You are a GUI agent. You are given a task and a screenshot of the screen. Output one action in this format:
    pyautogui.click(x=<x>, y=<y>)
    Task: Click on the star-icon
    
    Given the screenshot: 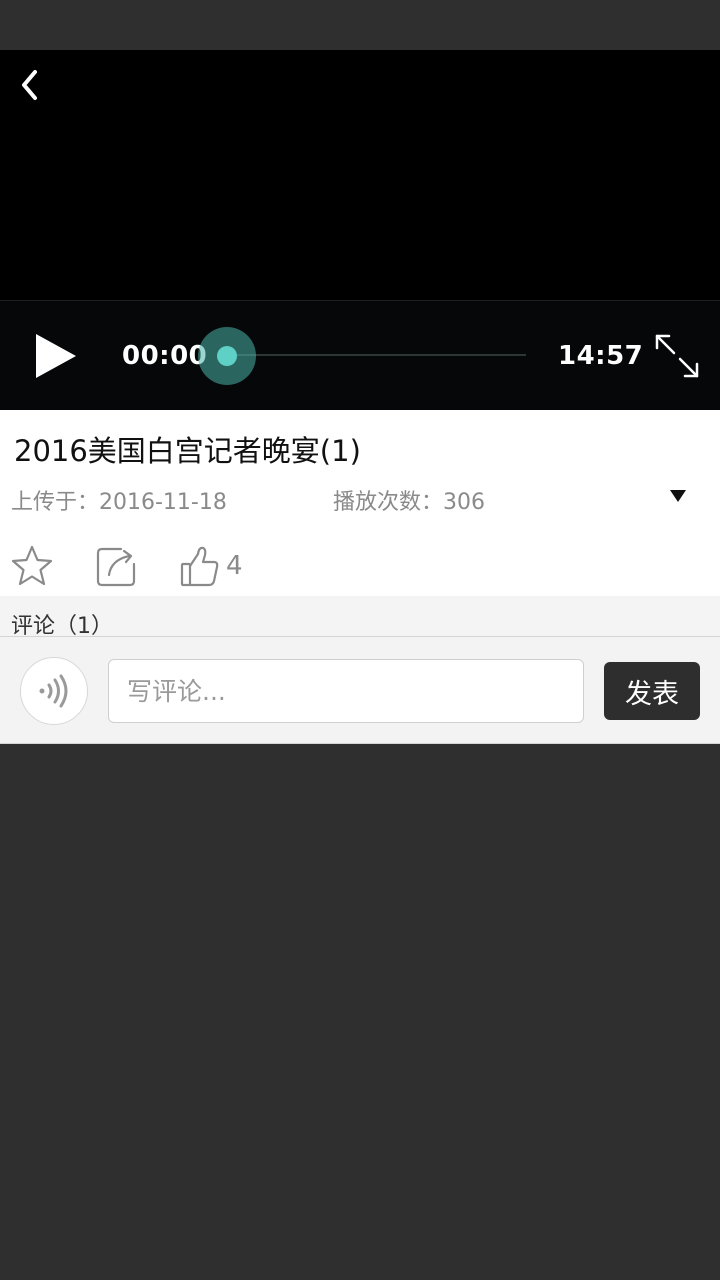 What is the action you would take?
    pyautogui.click(x=32, y=565)
    